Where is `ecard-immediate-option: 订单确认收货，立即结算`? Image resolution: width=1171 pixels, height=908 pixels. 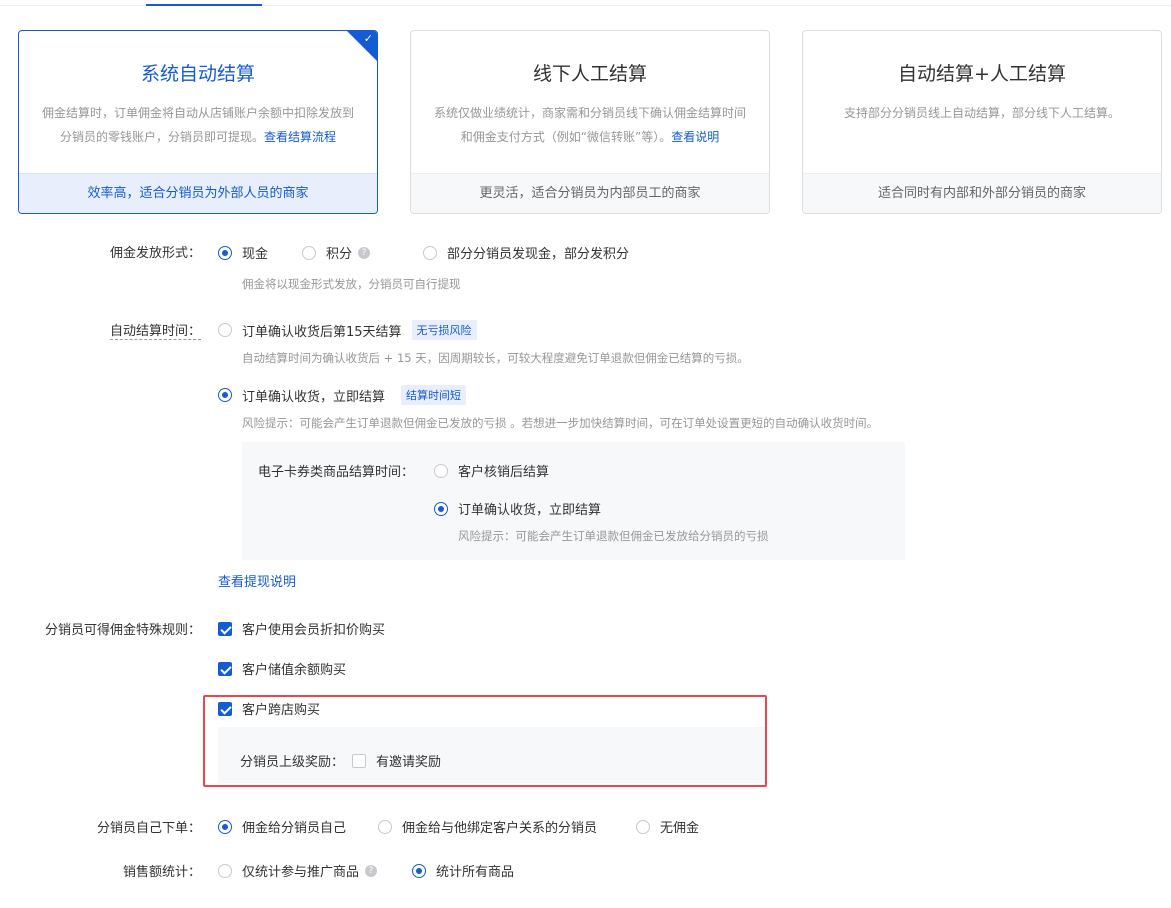
ecard-immediate-option: 订单确认收货，立即结算 is located at coordinates (517, 508).